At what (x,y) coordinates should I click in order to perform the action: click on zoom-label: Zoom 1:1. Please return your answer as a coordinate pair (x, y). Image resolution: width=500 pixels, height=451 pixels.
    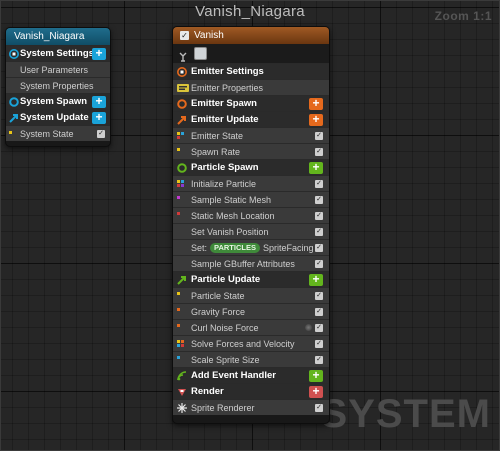
    Looking at the image, I should click on (463, 16).